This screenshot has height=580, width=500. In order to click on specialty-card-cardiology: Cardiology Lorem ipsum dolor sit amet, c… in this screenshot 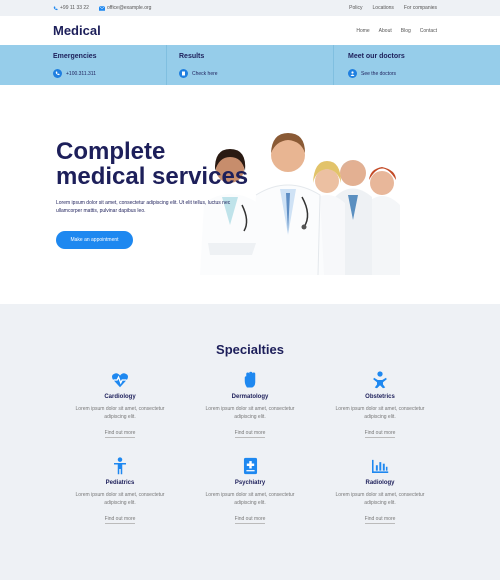, I will do `click(120, 405)`.